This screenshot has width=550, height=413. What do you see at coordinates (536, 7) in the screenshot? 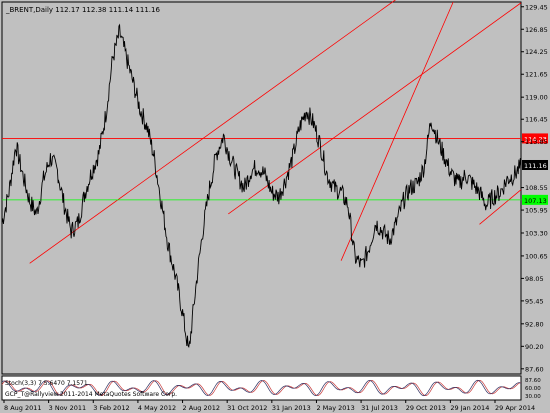
I see `y-tick-label: 129.45` at bounding box center [536, 7].